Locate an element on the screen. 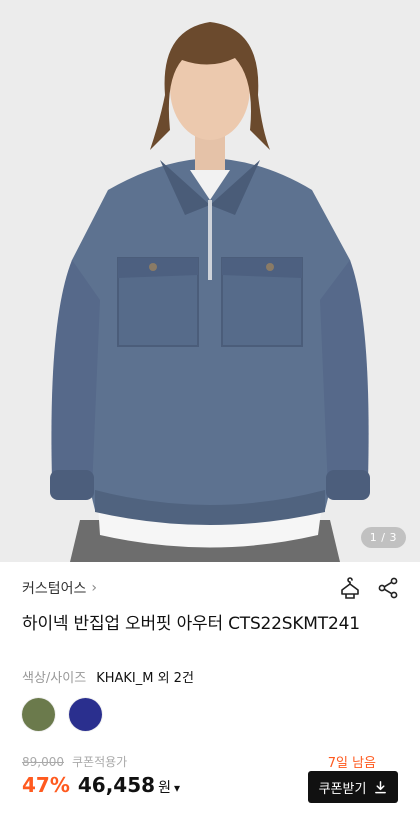  swatch-navy is located at coordinates (85, 714).